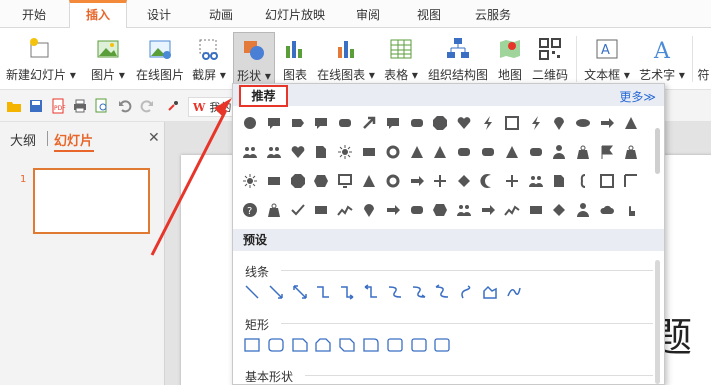  Describe the element at coordinates (298, 210) in the screenshot. I see `shape-check-icon` at that location.